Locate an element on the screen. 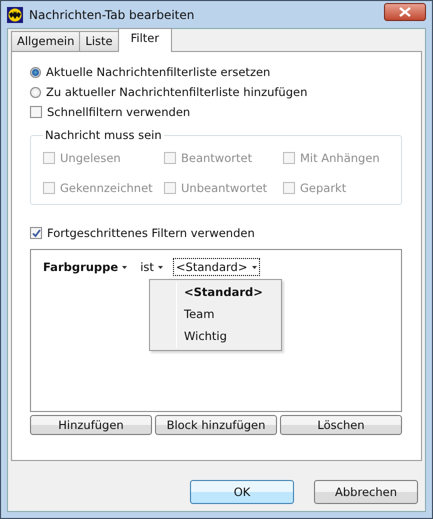 The width and height of the screenshot is (433, 519). menu-item: Wichtig is located at coordinates (228, 337).